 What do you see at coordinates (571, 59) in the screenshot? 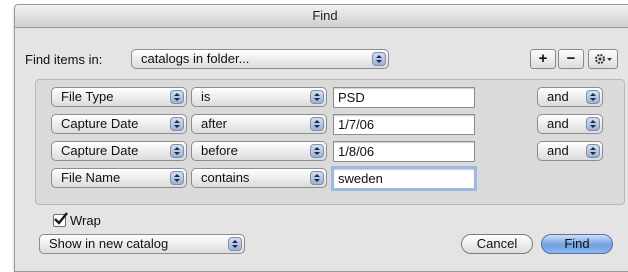
I see `remove-criterion-button: −` at bounding box center [571, 59].